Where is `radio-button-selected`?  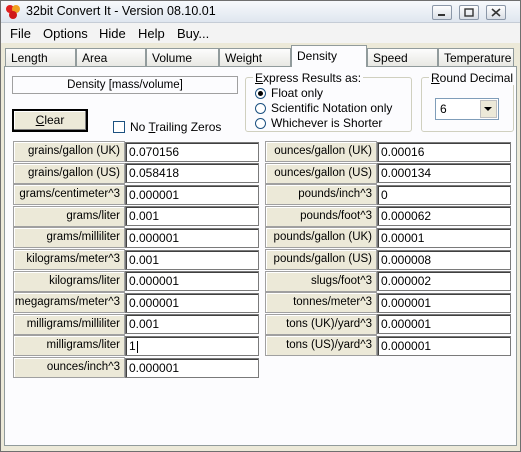
radio-button-selected is located at coordinates (260, 93).